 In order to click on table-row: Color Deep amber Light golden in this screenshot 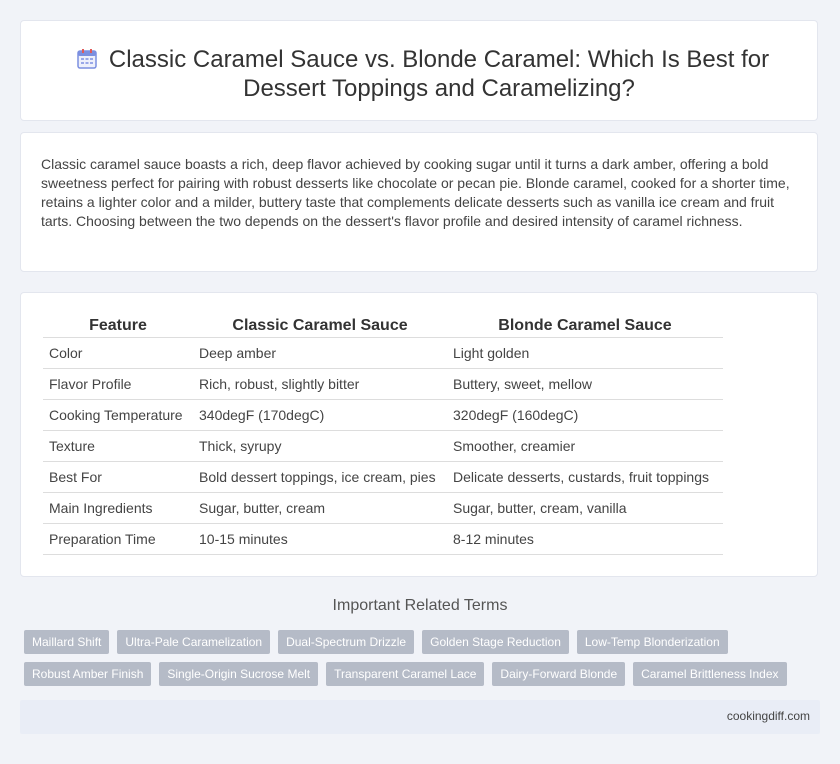, I will do `click(383, 353)`.